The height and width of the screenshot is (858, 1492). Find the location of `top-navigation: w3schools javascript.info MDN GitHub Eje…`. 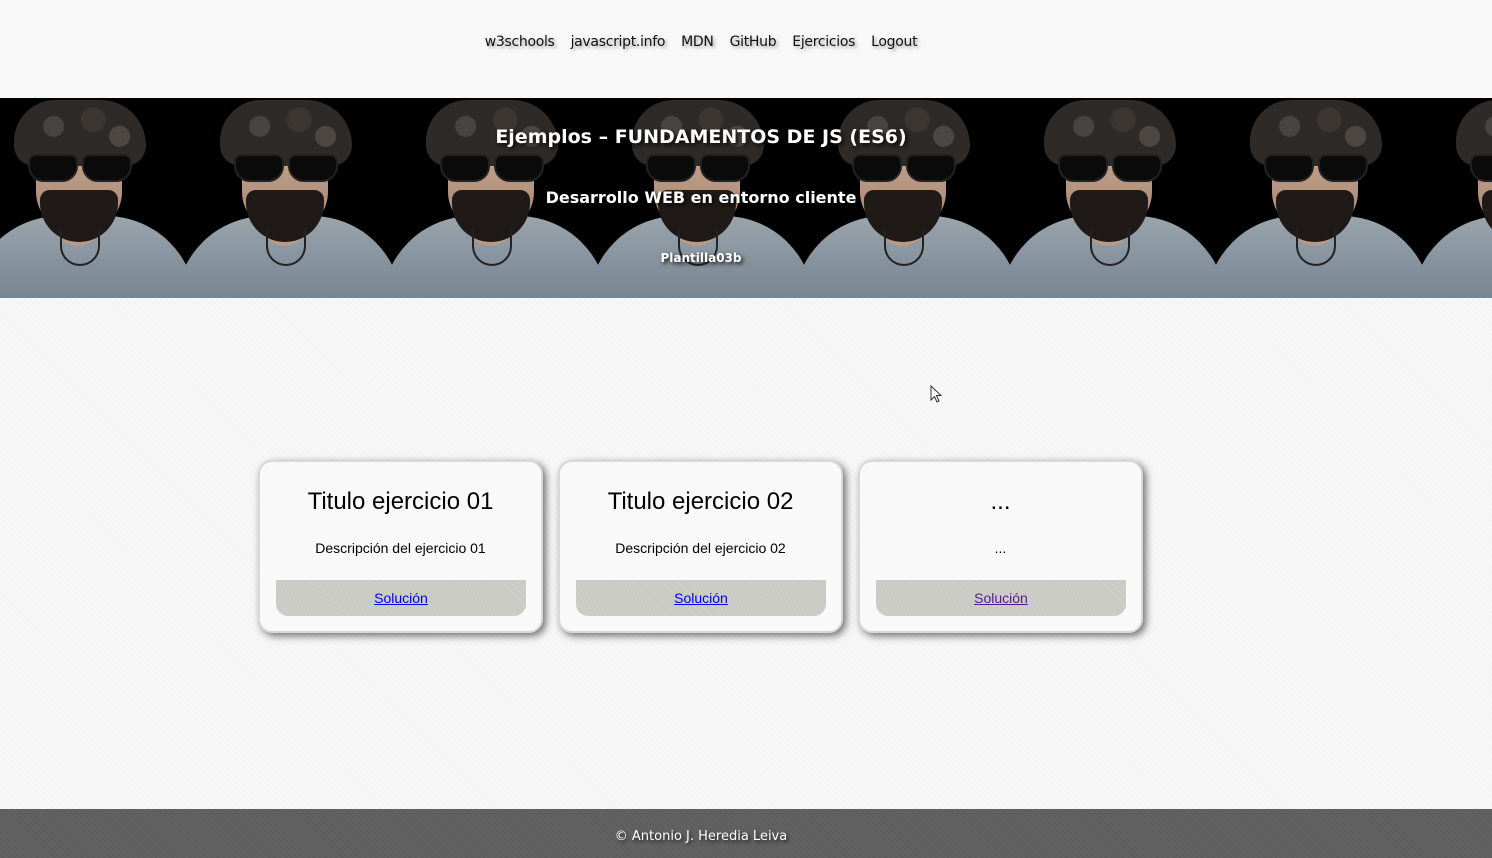

top-navigation: w3schools javascript.info MDN GitHub Eje… is located at coordinates (746, 49).